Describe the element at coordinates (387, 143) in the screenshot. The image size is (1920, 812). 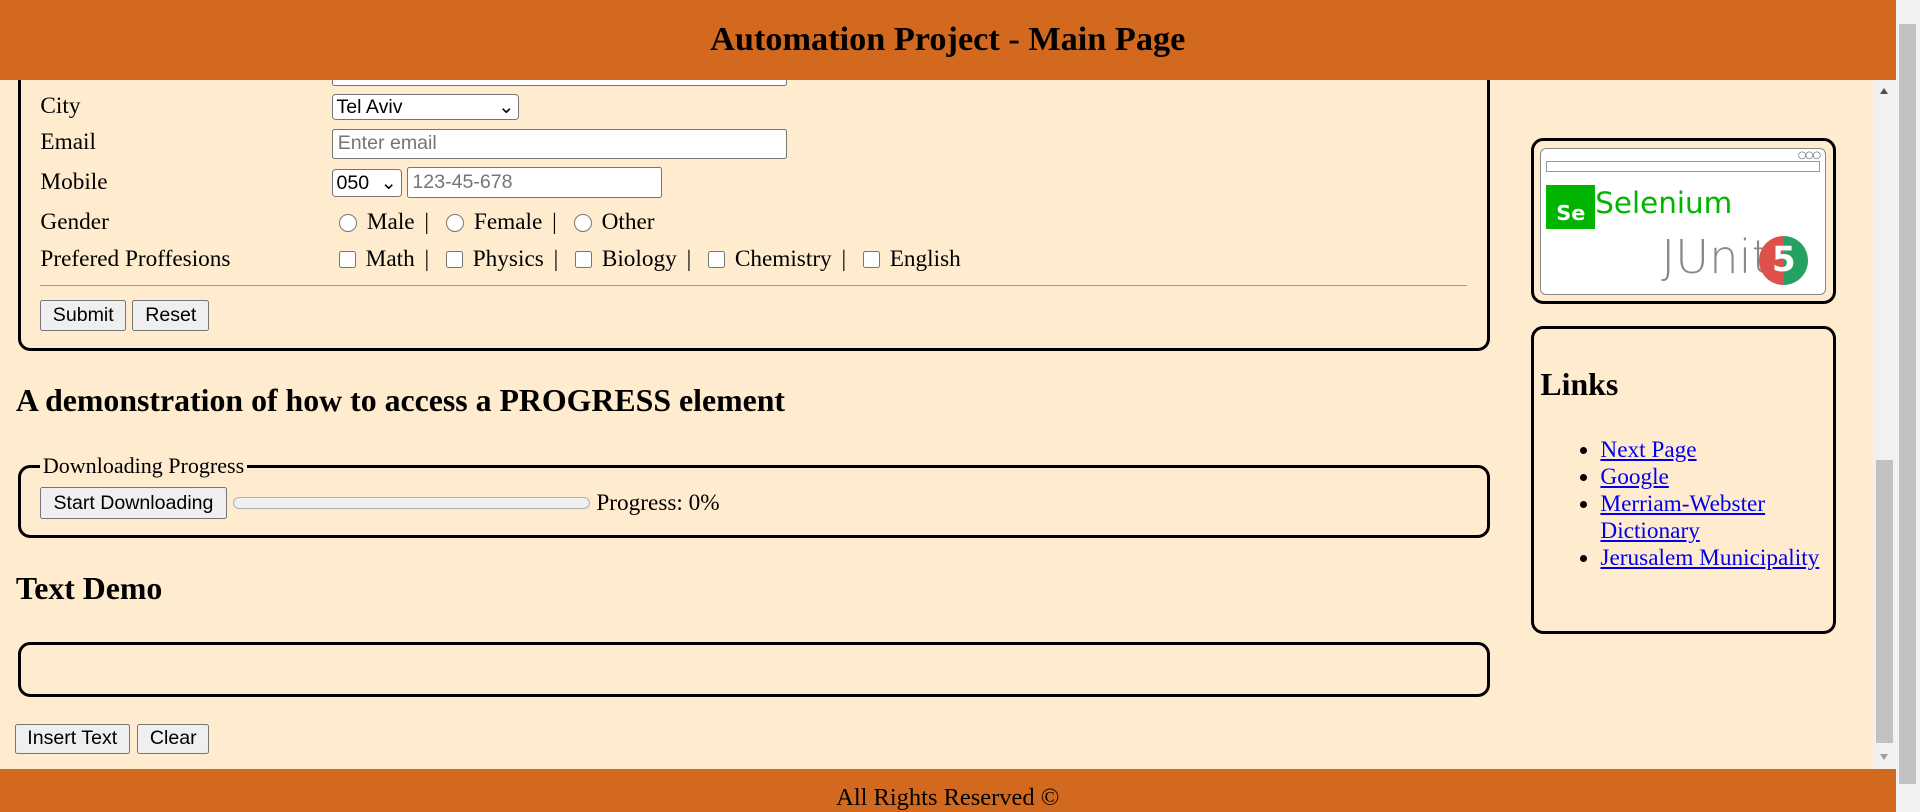
I see `email-placeholder: Enter email` at that location.